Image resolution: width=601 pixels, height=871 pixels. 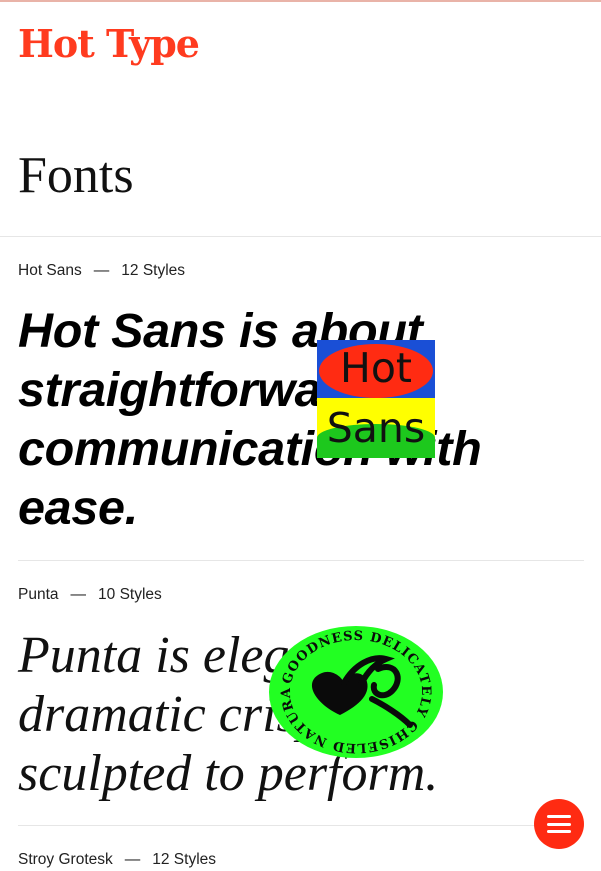 I want to click on style-count: 10 Styles, so click(x=130, y=594).